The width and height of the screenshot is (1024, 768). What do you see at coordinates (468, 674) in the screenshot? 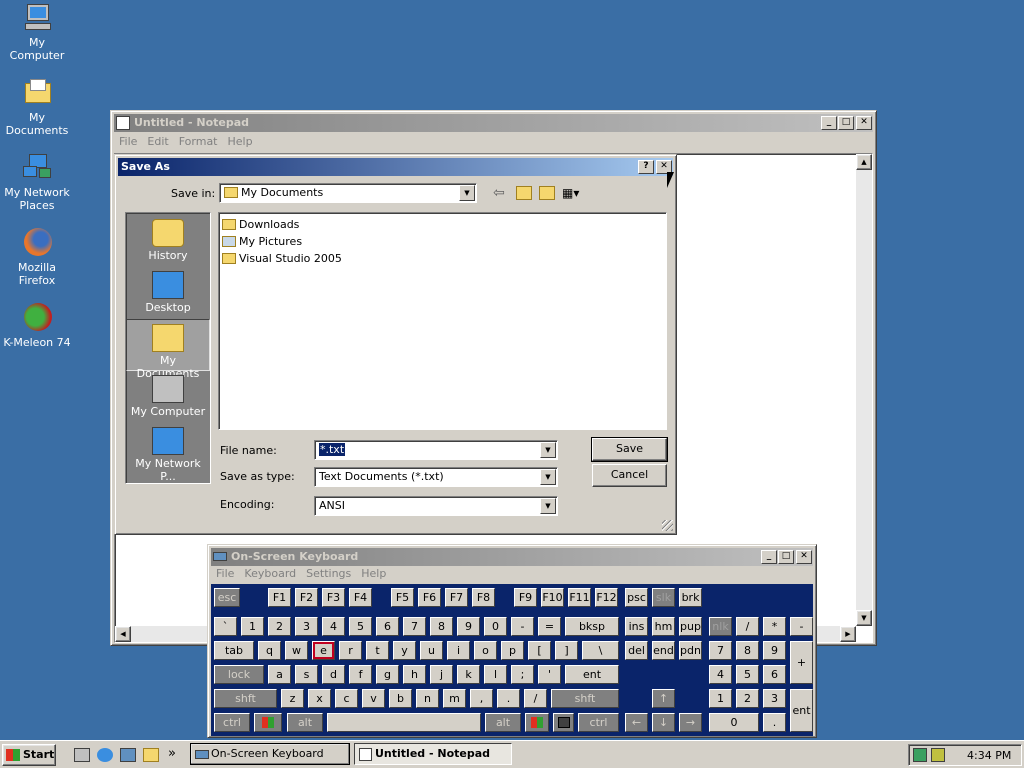
I see `key-k: k` at bounding box center [468, 674].